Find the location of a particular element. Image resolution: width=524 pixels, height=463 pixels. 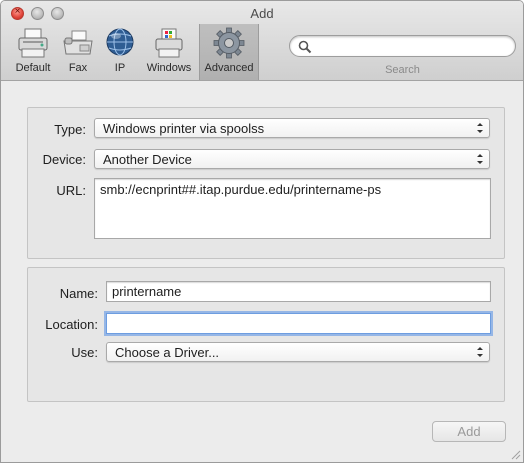

close-icon: × is located at coordinates (17, 11).